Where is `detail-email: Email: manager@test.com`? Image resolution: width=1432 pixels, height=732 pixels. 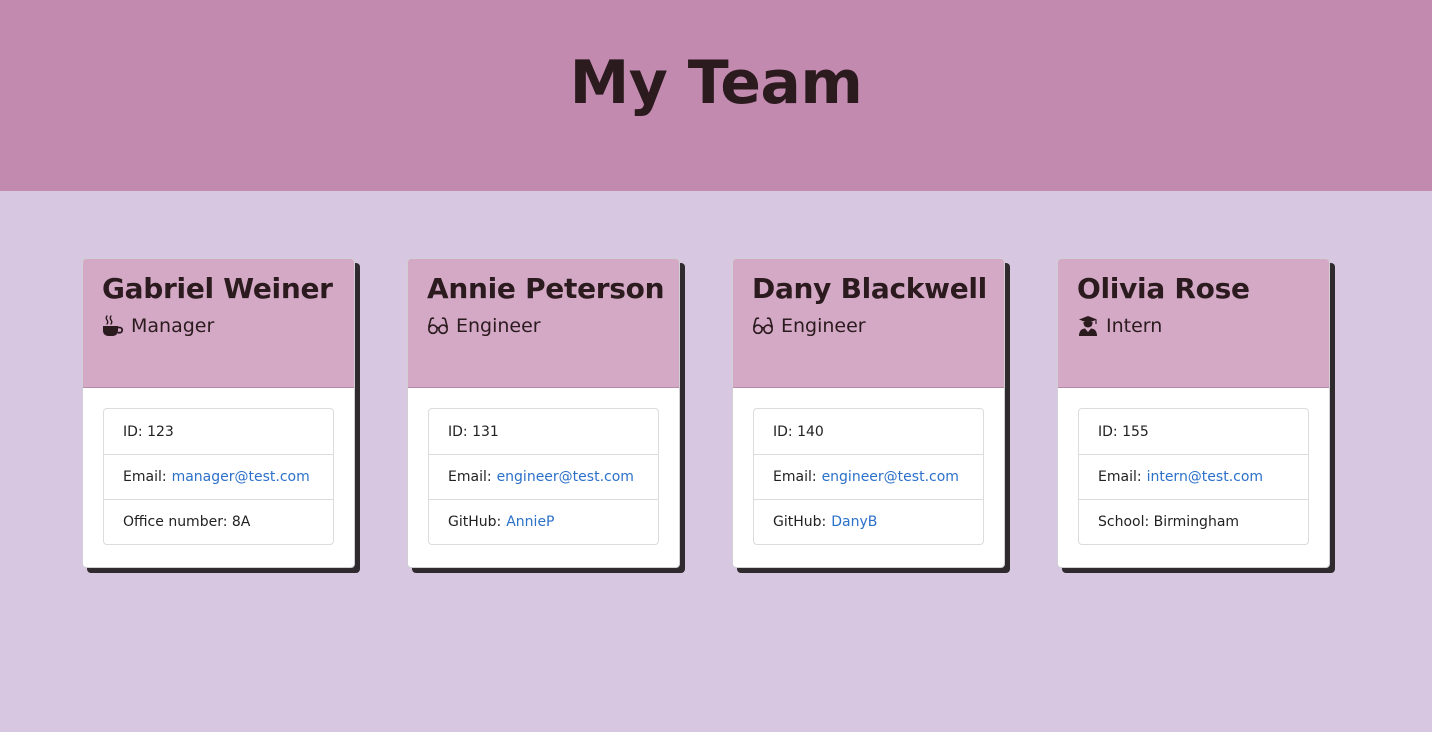 detail-email: Email: manager@test.com is located at coordinates (218, 476).